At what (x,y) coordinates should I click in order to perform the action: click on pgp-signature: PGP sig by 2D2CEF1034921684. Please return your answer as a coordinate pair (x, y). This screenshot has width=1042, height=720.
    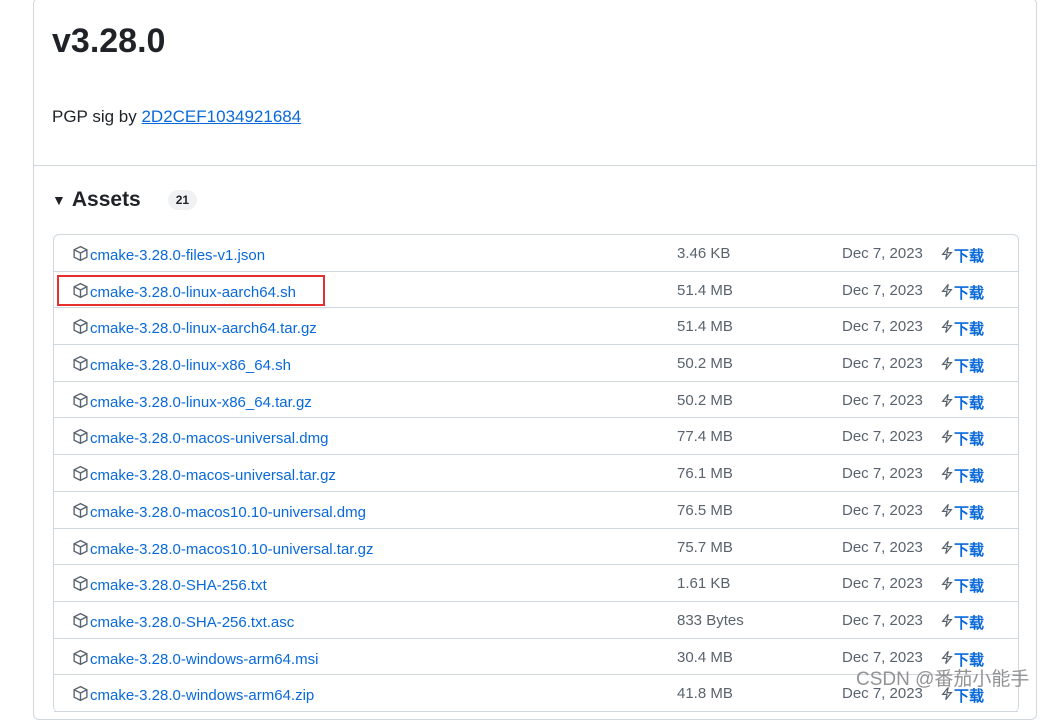
    Looking at the image, I should click on (177, 116).